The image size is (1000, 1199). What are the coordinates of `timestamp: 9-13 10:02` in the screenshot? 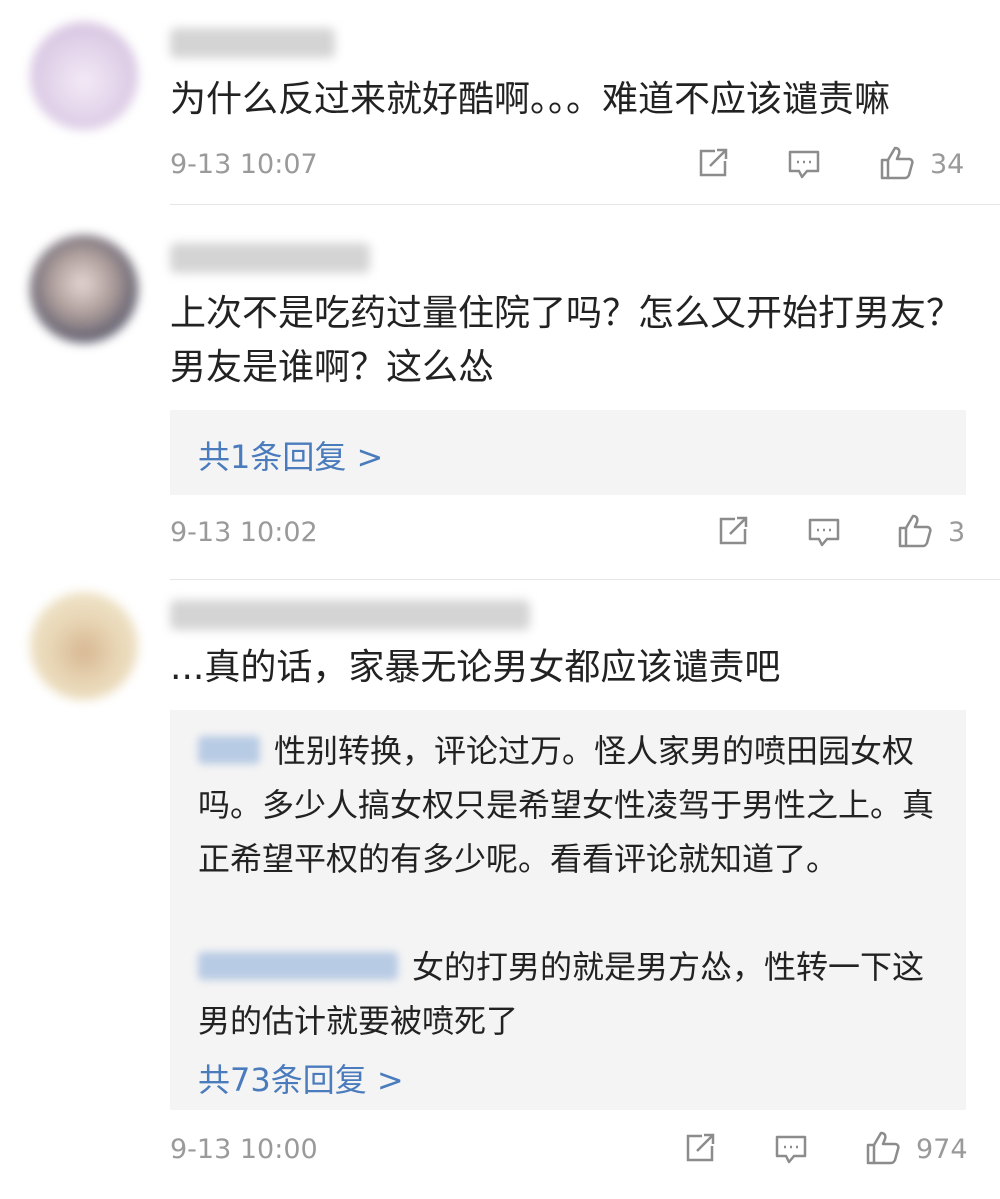 It's located at (244, 532).